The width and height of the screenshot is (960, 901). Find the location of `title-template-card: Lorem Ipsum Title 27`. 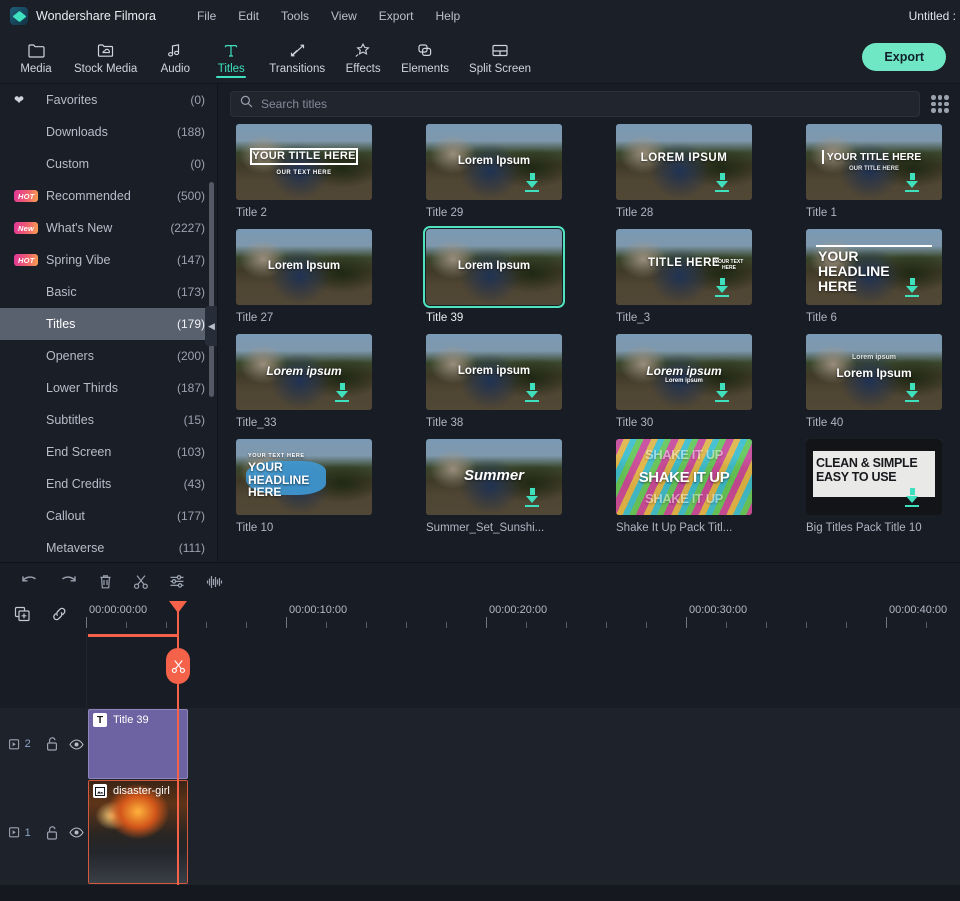

title-template-card: Lorem Ipsum Title 27 is located at coordinates (304, 281).